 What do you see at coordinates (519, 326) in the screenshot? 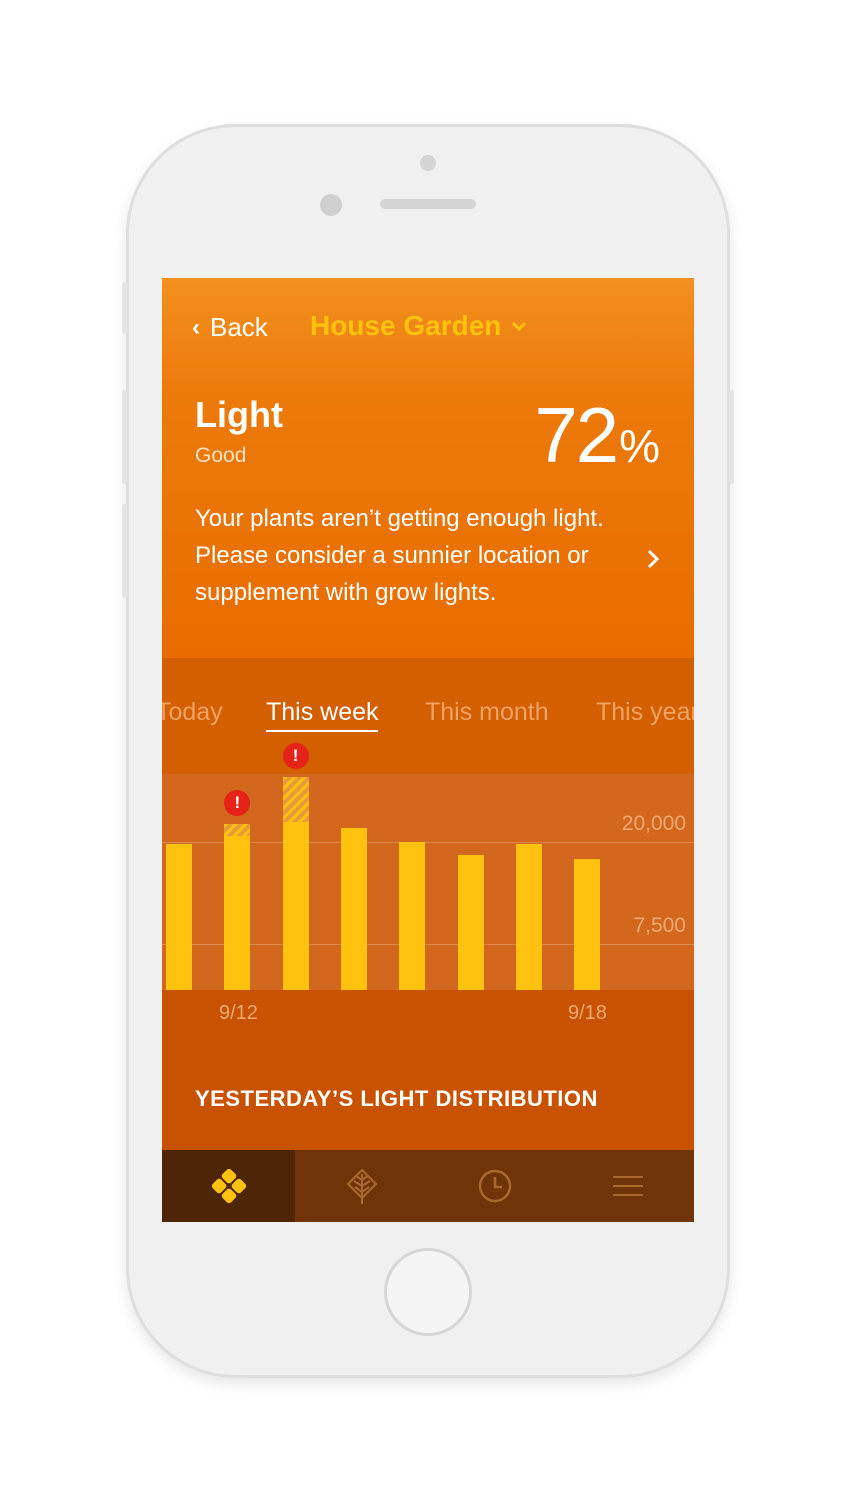
I see `chevron-down-icon` at bounding box center [519, 326].